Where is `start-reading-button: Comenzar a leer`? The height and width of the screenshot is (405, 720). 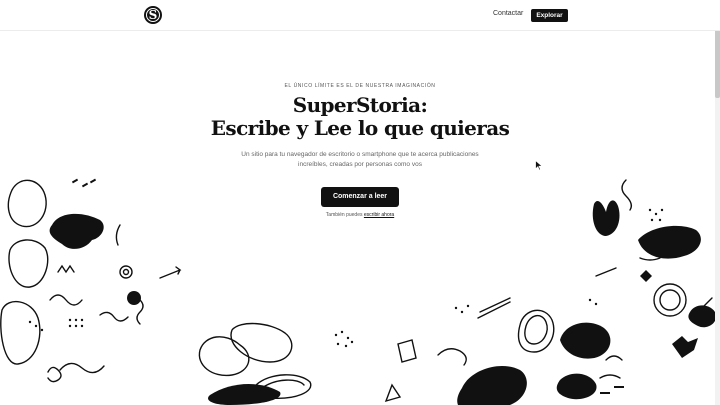 start-reading-button: Comenzar a leer is located at coordinates (360, 197).